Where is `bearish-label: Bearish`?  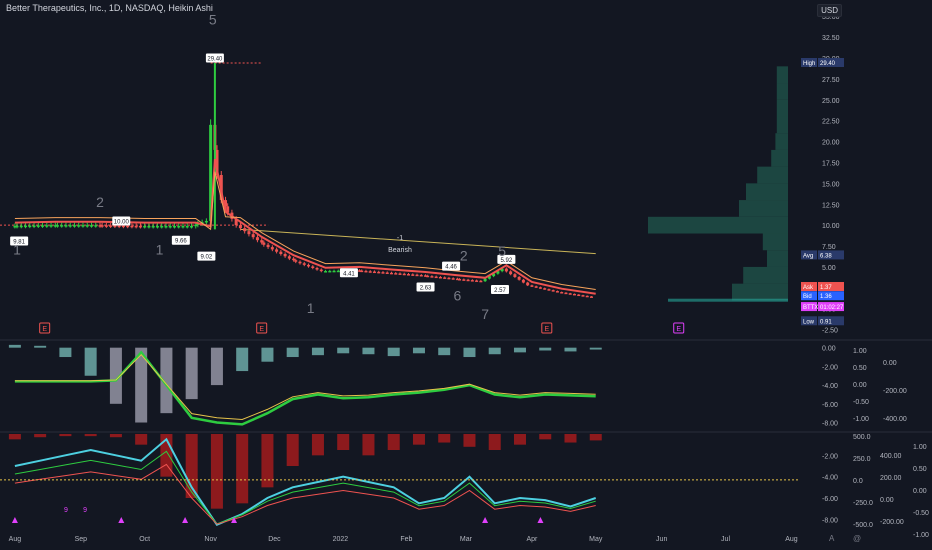
bearish-label: Bearish is located at coordinates (400, 250).